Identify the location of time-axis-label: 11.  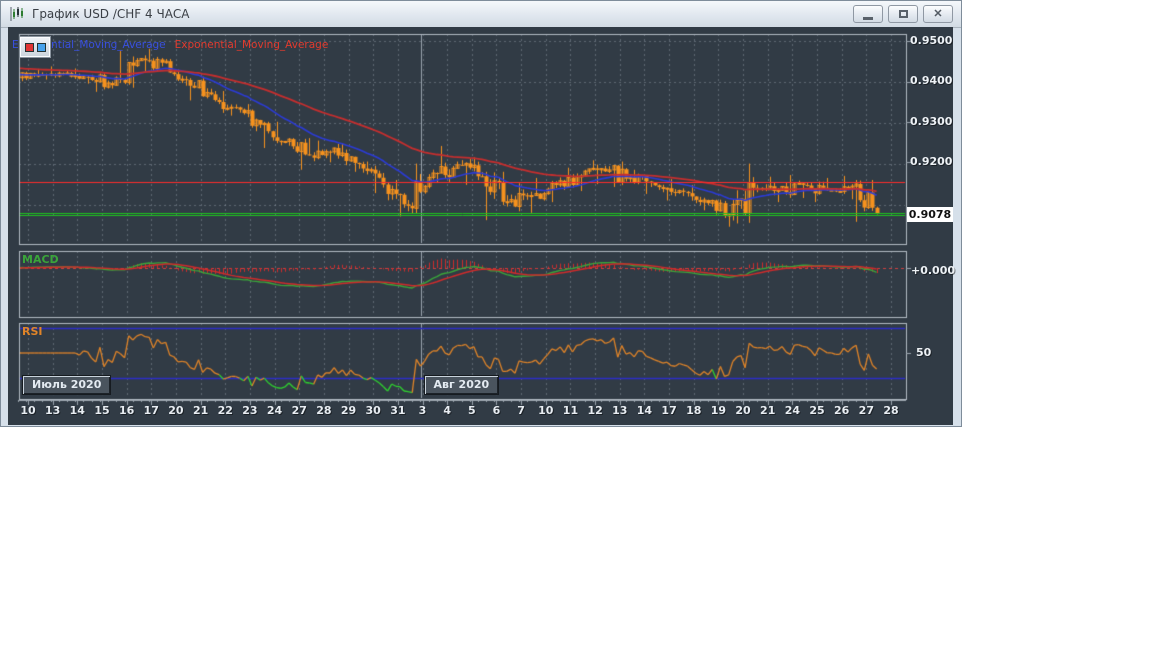
(570, 410).